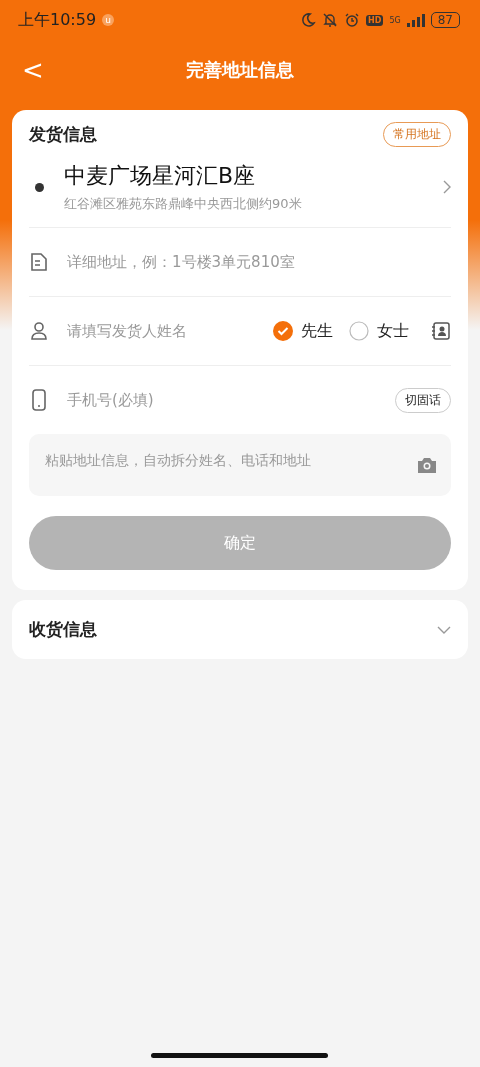 The height and width of the screenshot is (1067, 480). What do you see at coordinates (161, 331) in the screenshot?
I see `sender-name-field: 请填写发货人姓名` at bounding box center [161, 331].